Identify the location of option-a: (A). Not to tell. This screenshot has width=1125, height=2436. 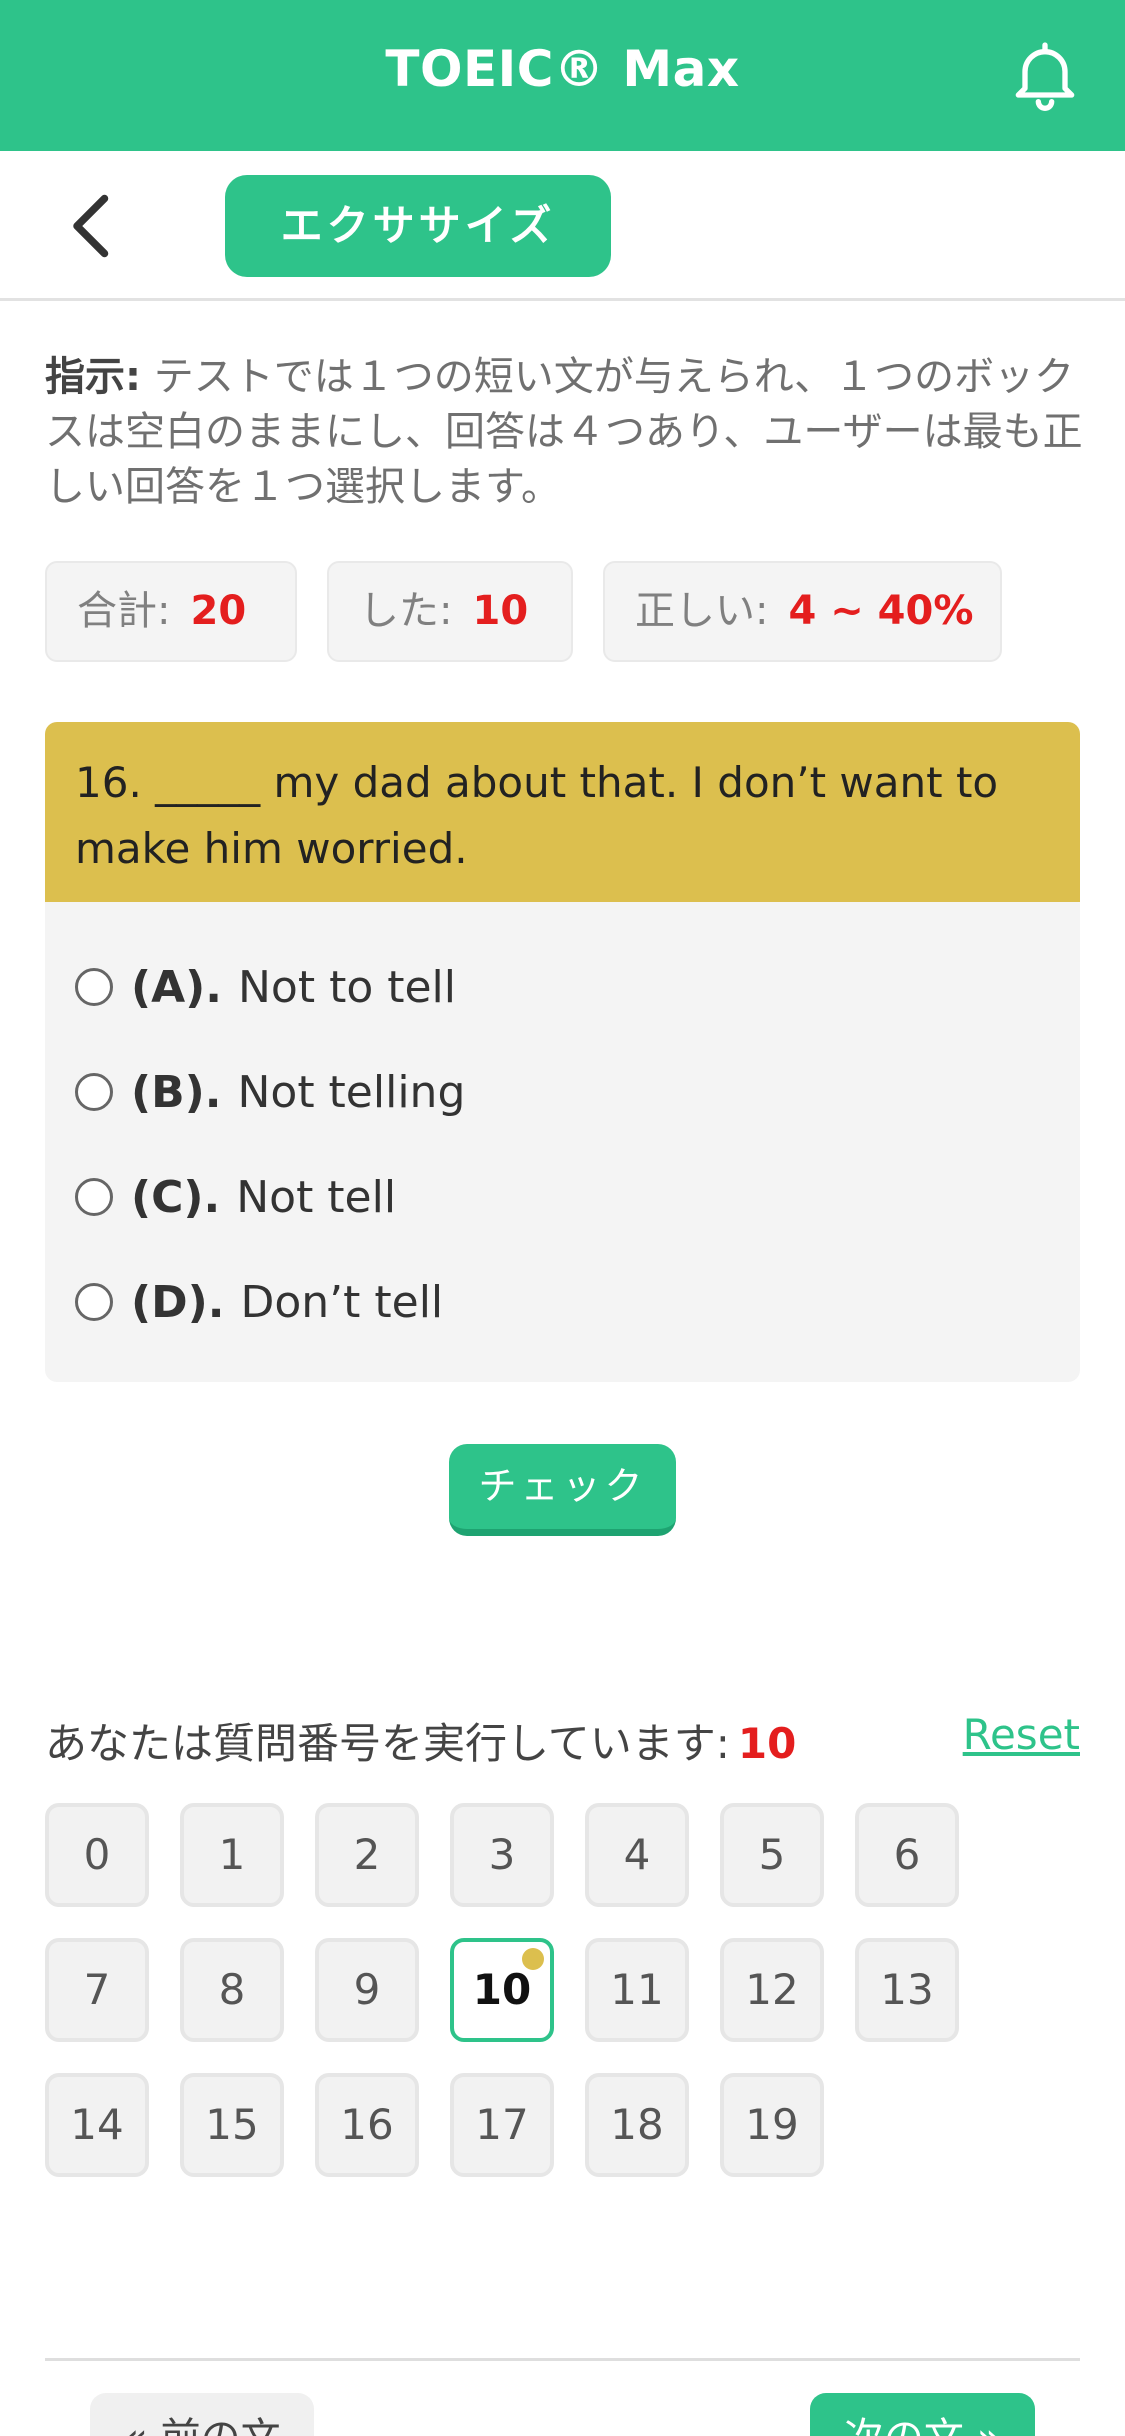
(265, 987).